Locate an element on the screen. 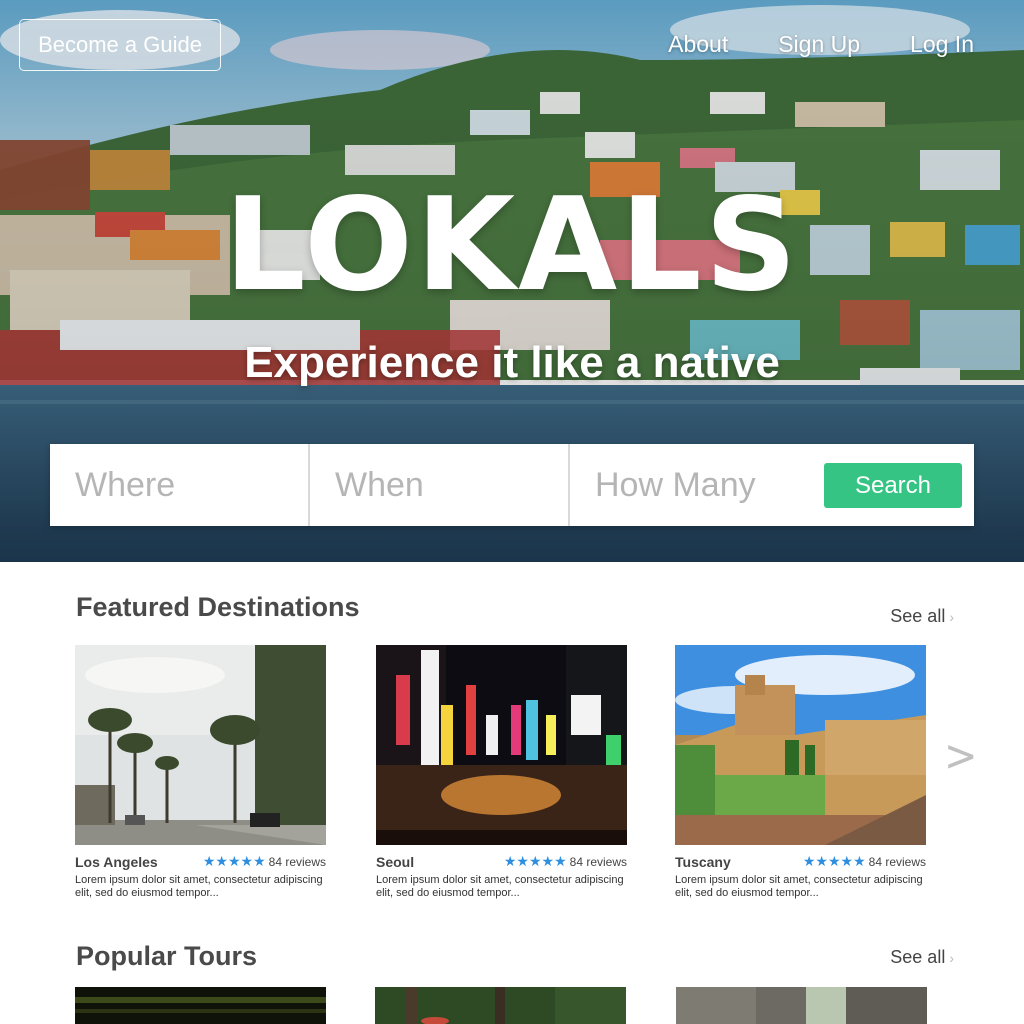 Image resolution: width=1024 pixels, height=1024 pixels. card-header: Tuscany ★★★★★ 84 reviews is located at coordinates (800, 861).